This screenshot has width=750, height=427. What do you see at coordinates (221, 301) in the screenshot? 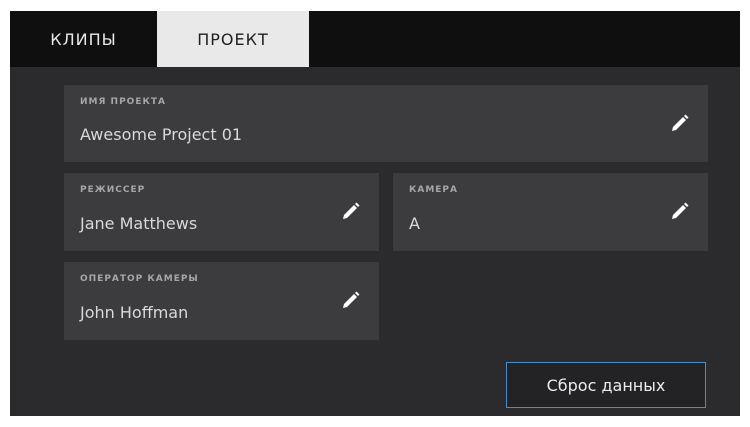
I see `camera-operator-field: ОПЕРАТОР КАМЕРЫ John Hoffman` at bounding box center [221, 301].